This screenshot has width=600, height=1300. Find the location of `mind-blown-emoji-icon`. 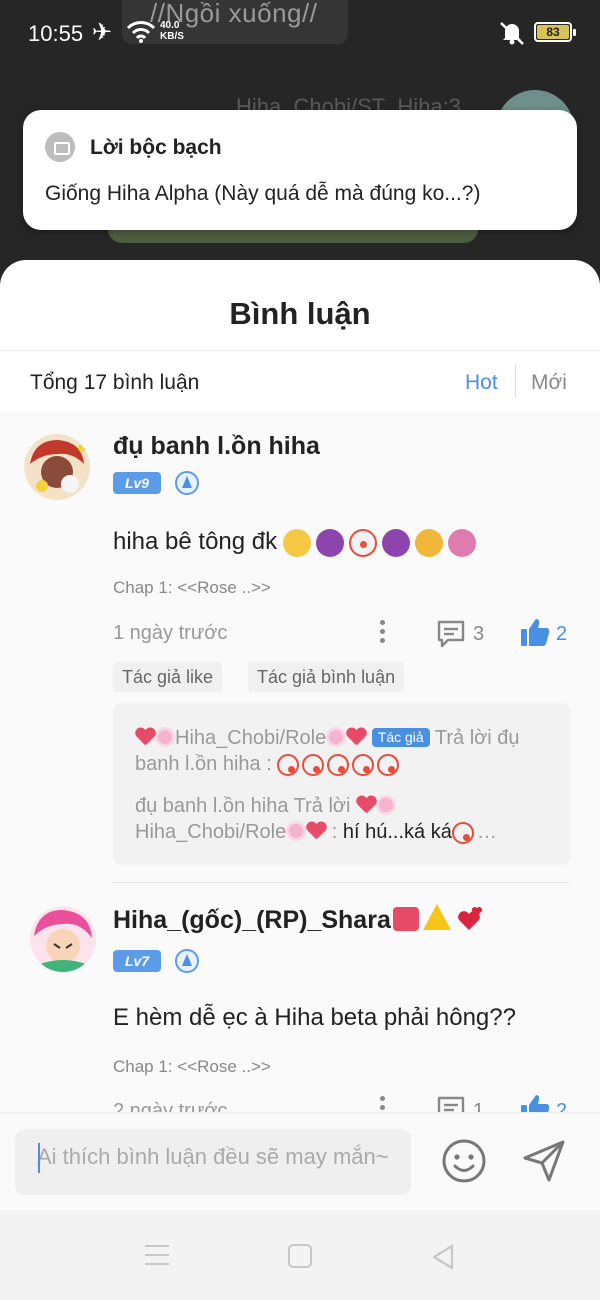

mind-blown-emoji-icon is located at coordinates (429, 542).